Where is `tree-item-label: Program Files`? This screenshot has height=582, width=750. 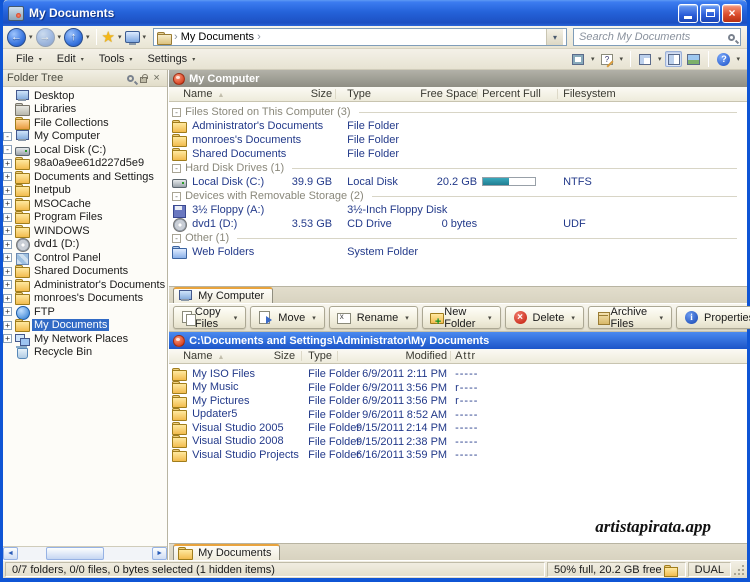
tree-item-label: Program Files is located at coordinates (68, 217).